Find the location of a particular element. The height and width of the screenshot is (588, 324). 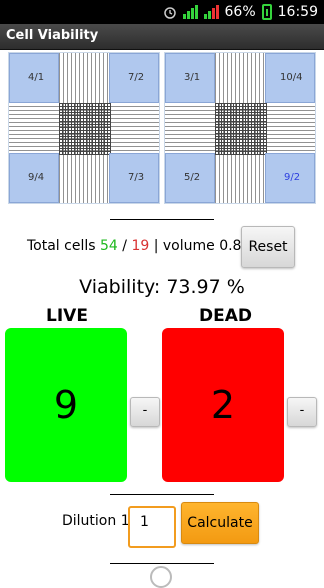

app-title: Cell Viability is located at coordinates (52, 35).